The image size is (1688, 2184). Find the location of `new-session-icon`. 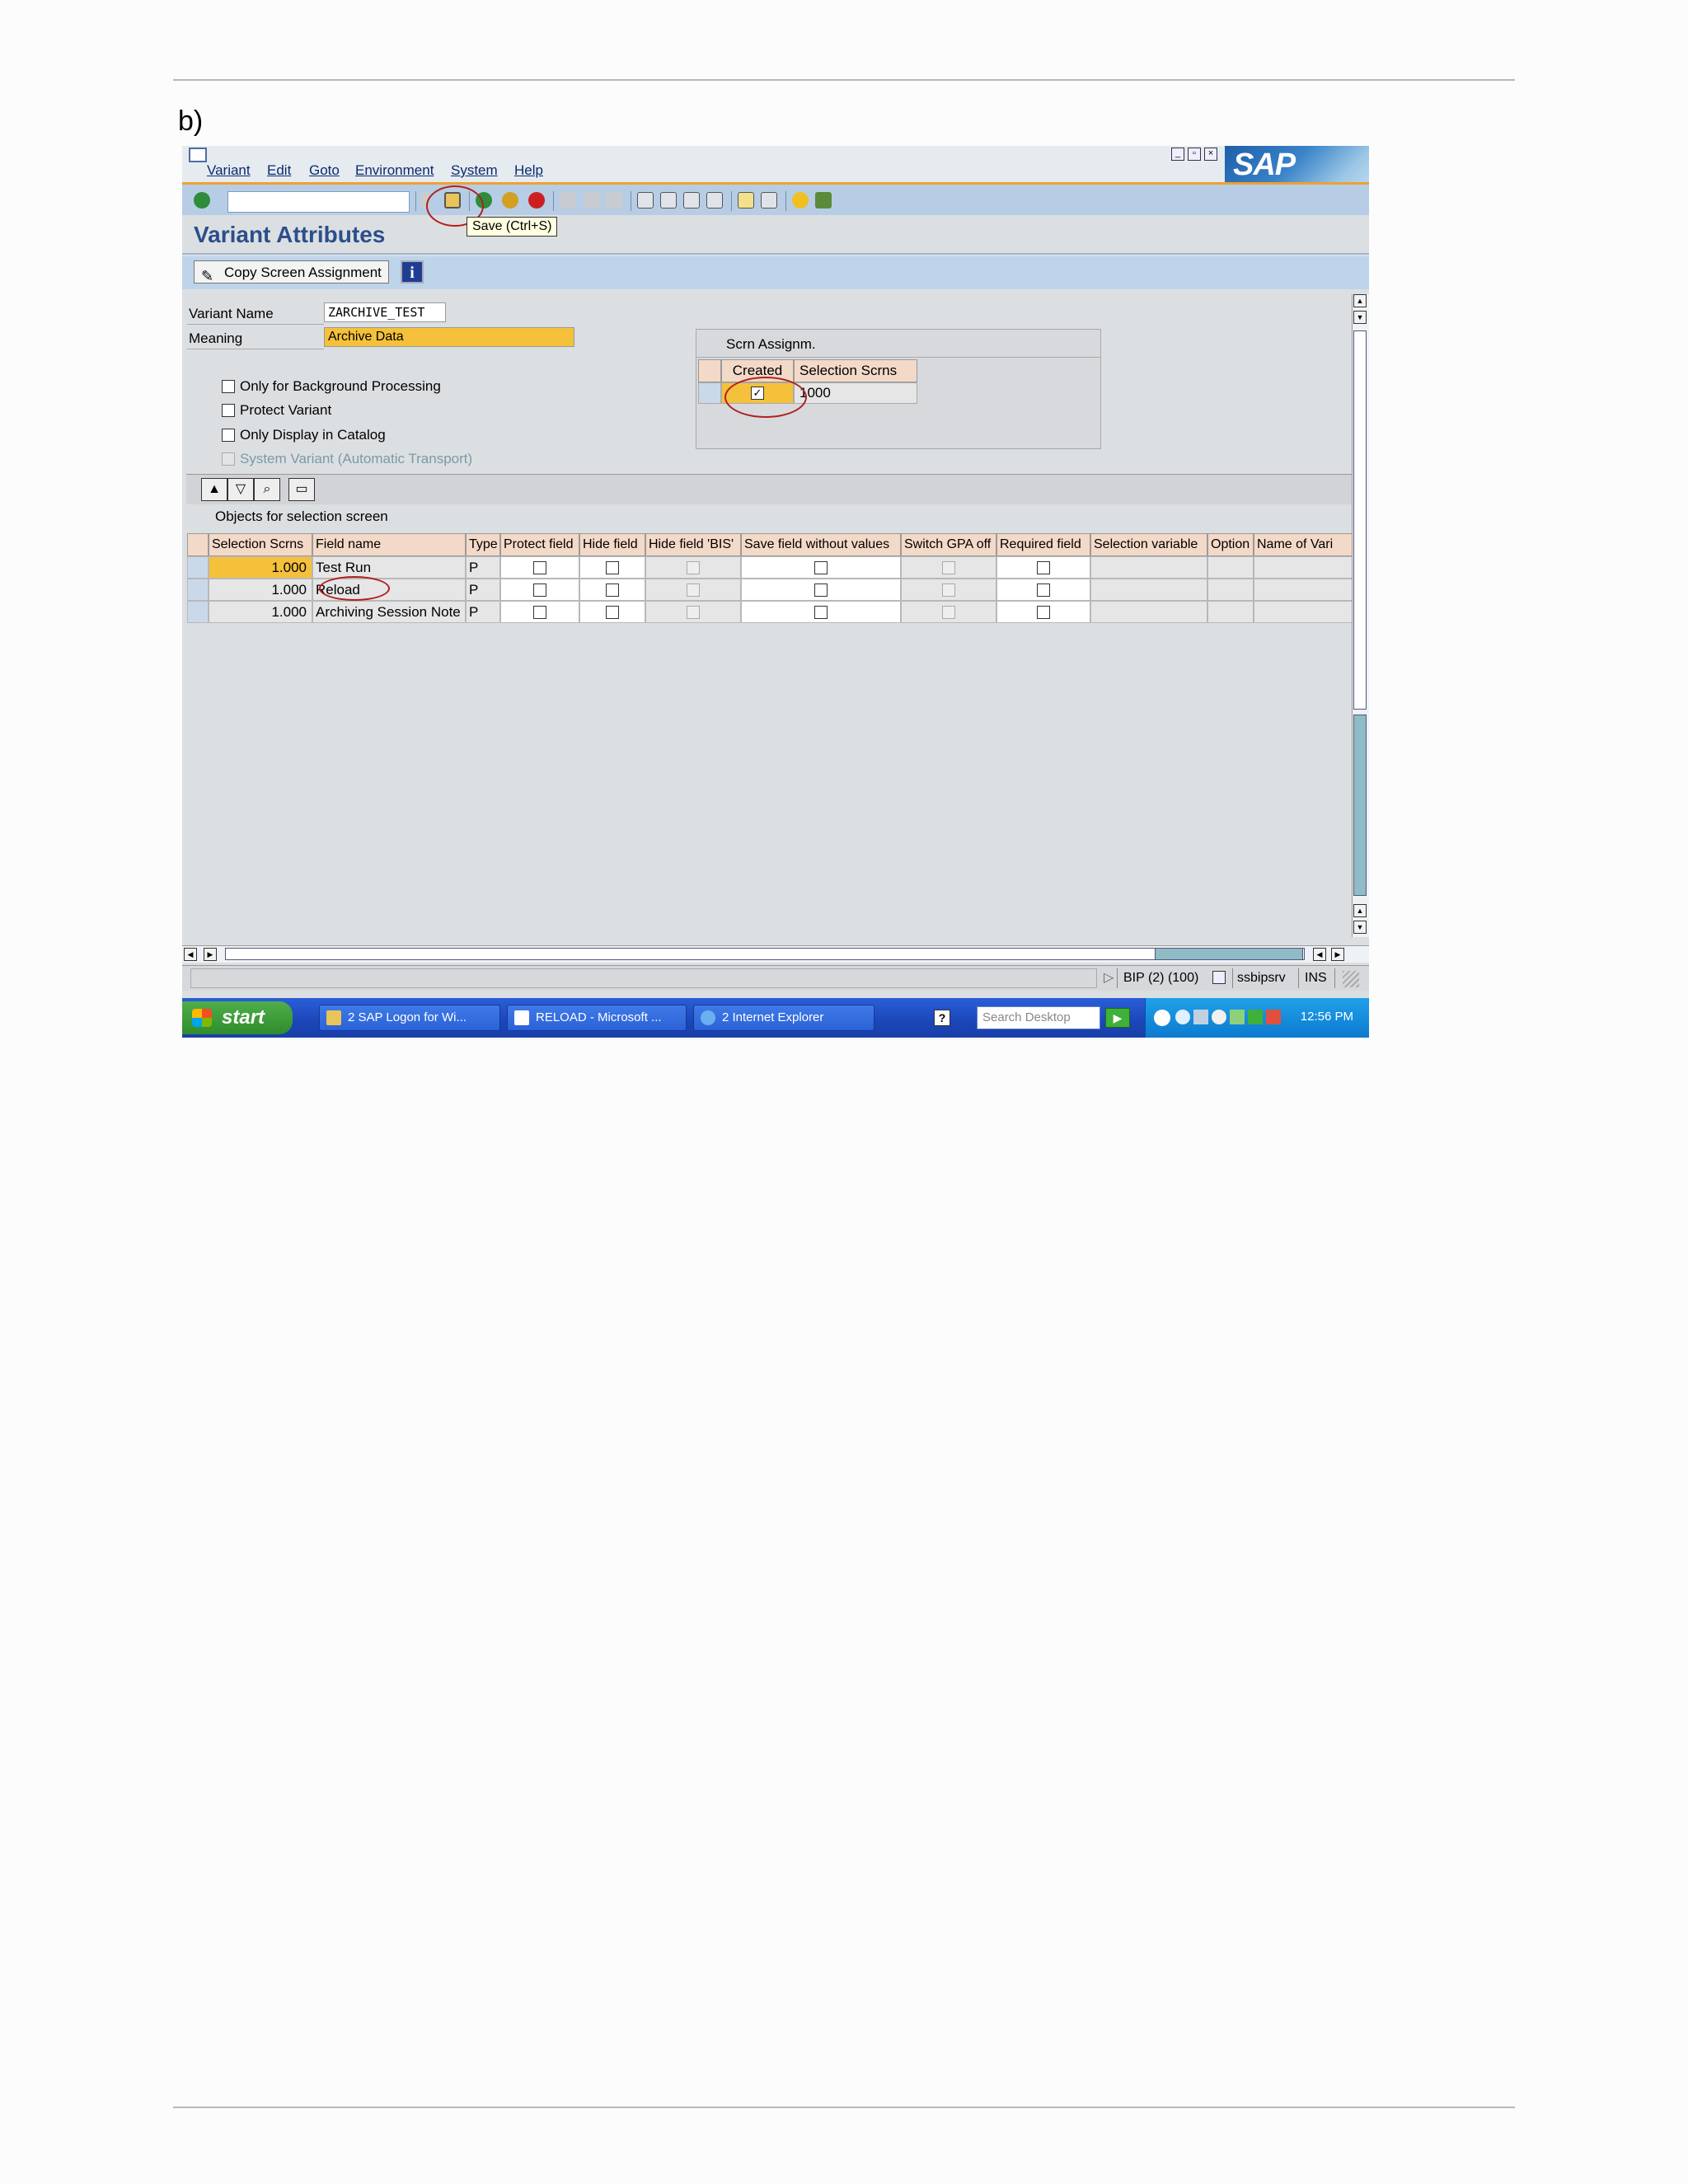

new-session-icon is located at coordinates (746, 200).